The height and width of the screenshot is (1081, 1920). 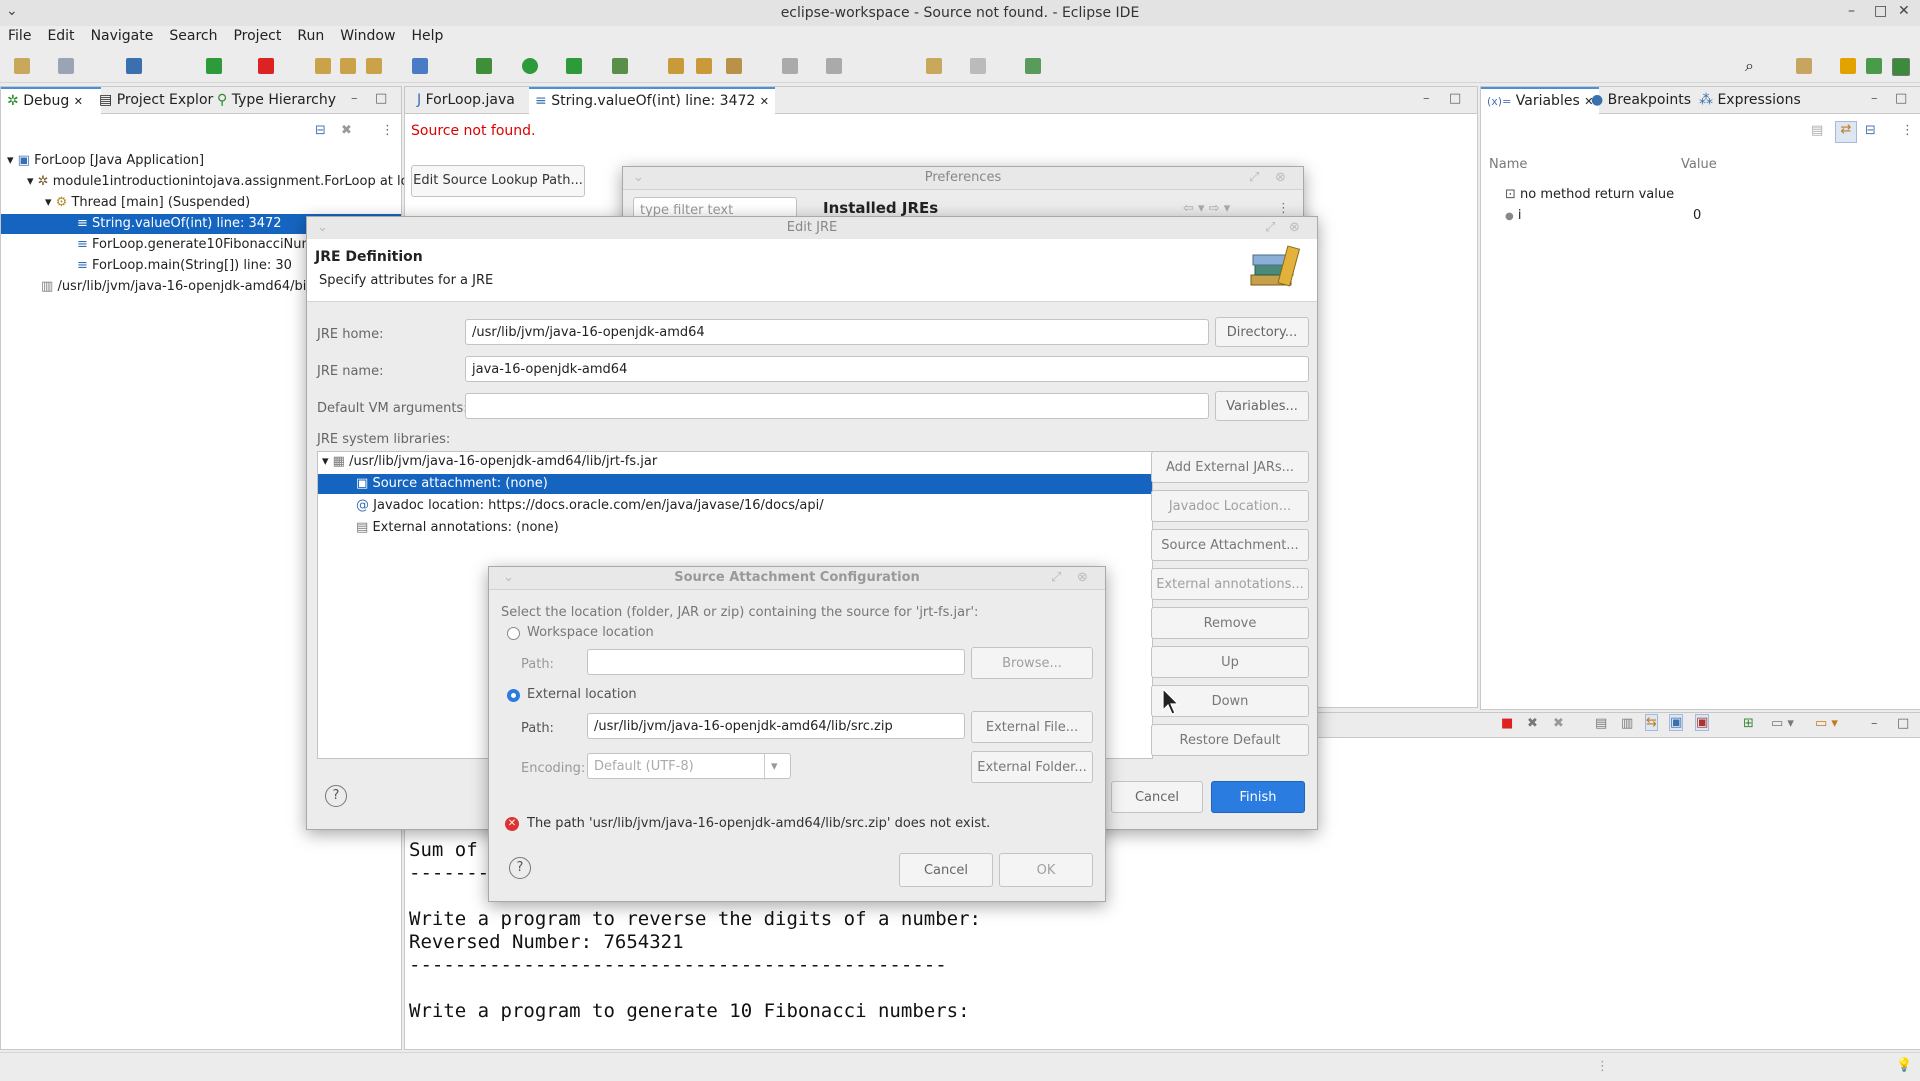 What do you see at coordinates (771, 767) in the screenshot?
I see `chevron-down-icon: ▾` at bounding box center [771, 767].